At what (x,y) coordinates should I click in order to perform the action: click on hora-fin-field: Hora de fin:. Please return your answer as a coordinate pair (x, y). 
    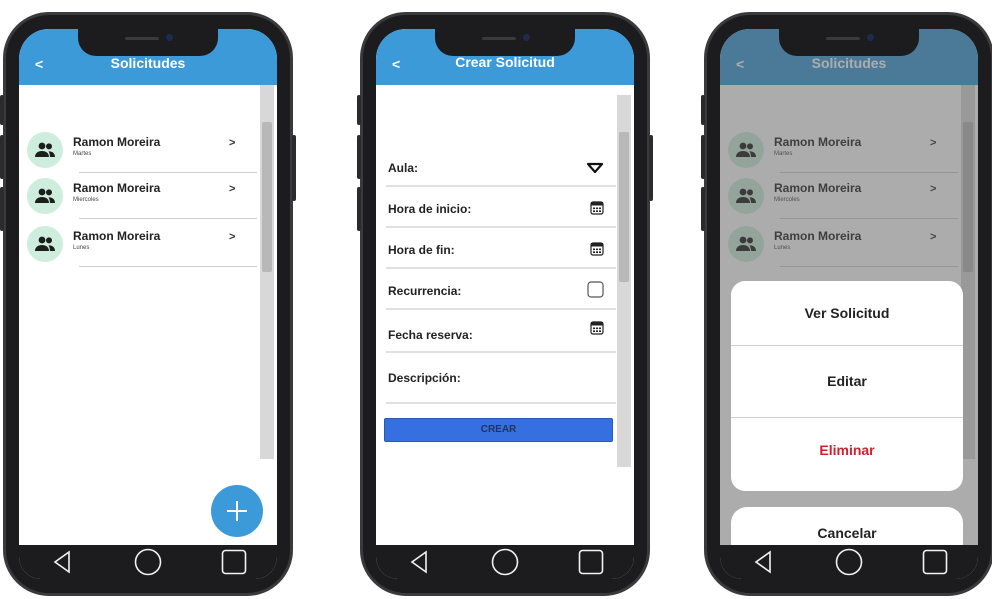
    Looking at the image, I should click on (497, 249).